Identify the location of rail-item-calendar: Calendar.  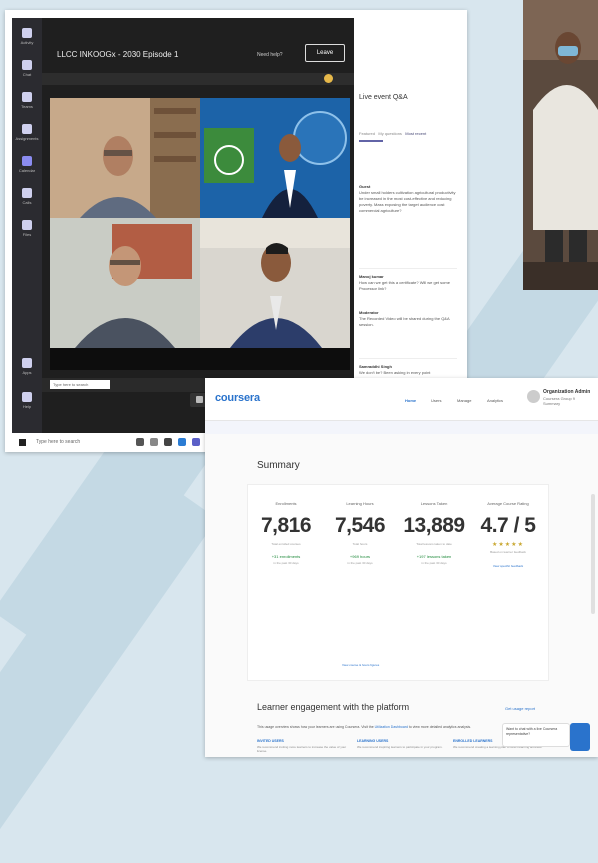
(27, 168).